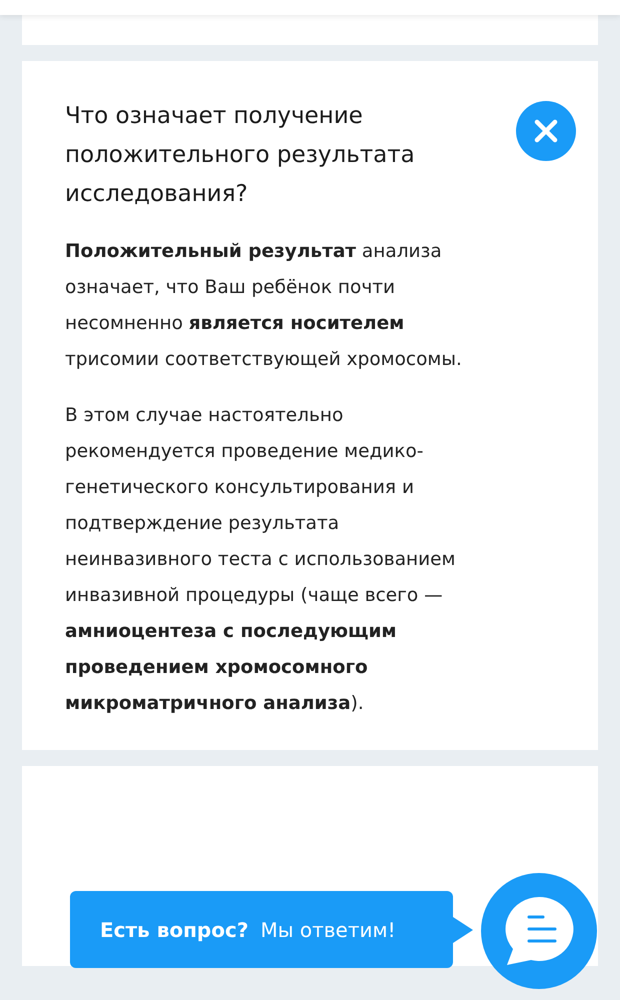 The width and height of the screenshot is (620, 1000). What do you see at coordinates (546, 131) in the screenshot?
I see `close-icon` at bounding box center [546, 131].